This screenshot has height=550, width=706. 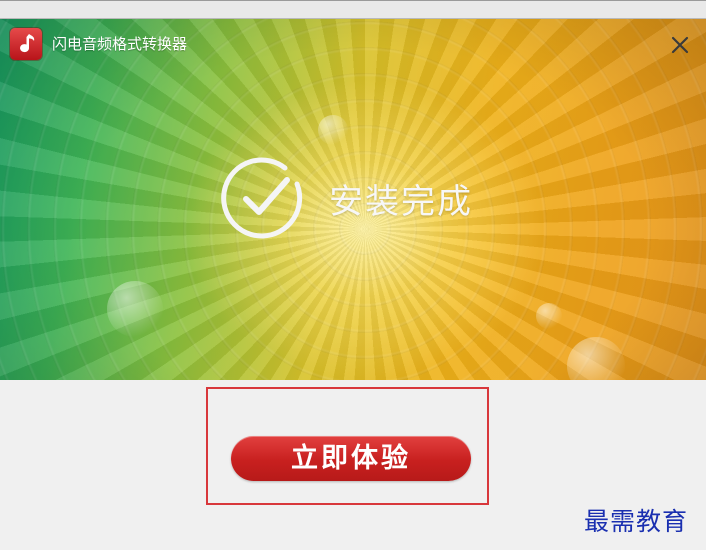 What do you see at coordinates (353, 10) in the screenshot?
I see `window-top-edge` at bounding box center [353, 10].